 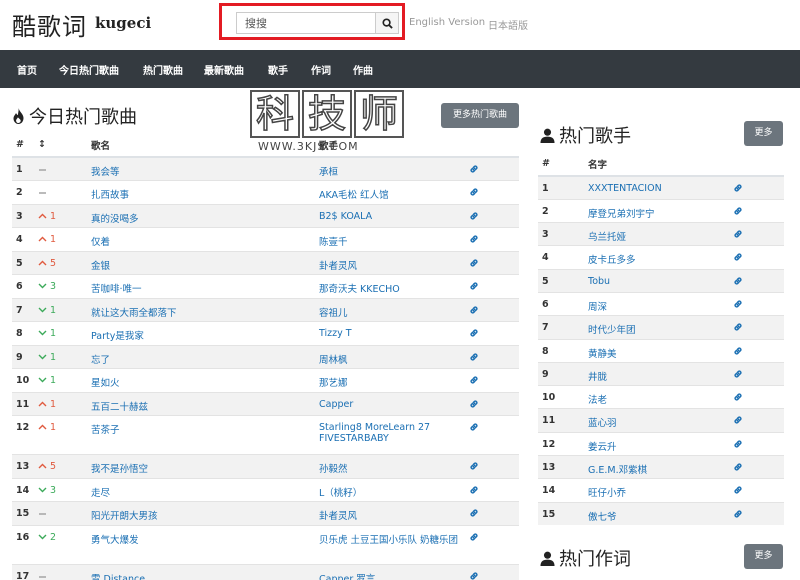 I want to click on singer-name-link: 姜云升, so click(x=660, y=443).